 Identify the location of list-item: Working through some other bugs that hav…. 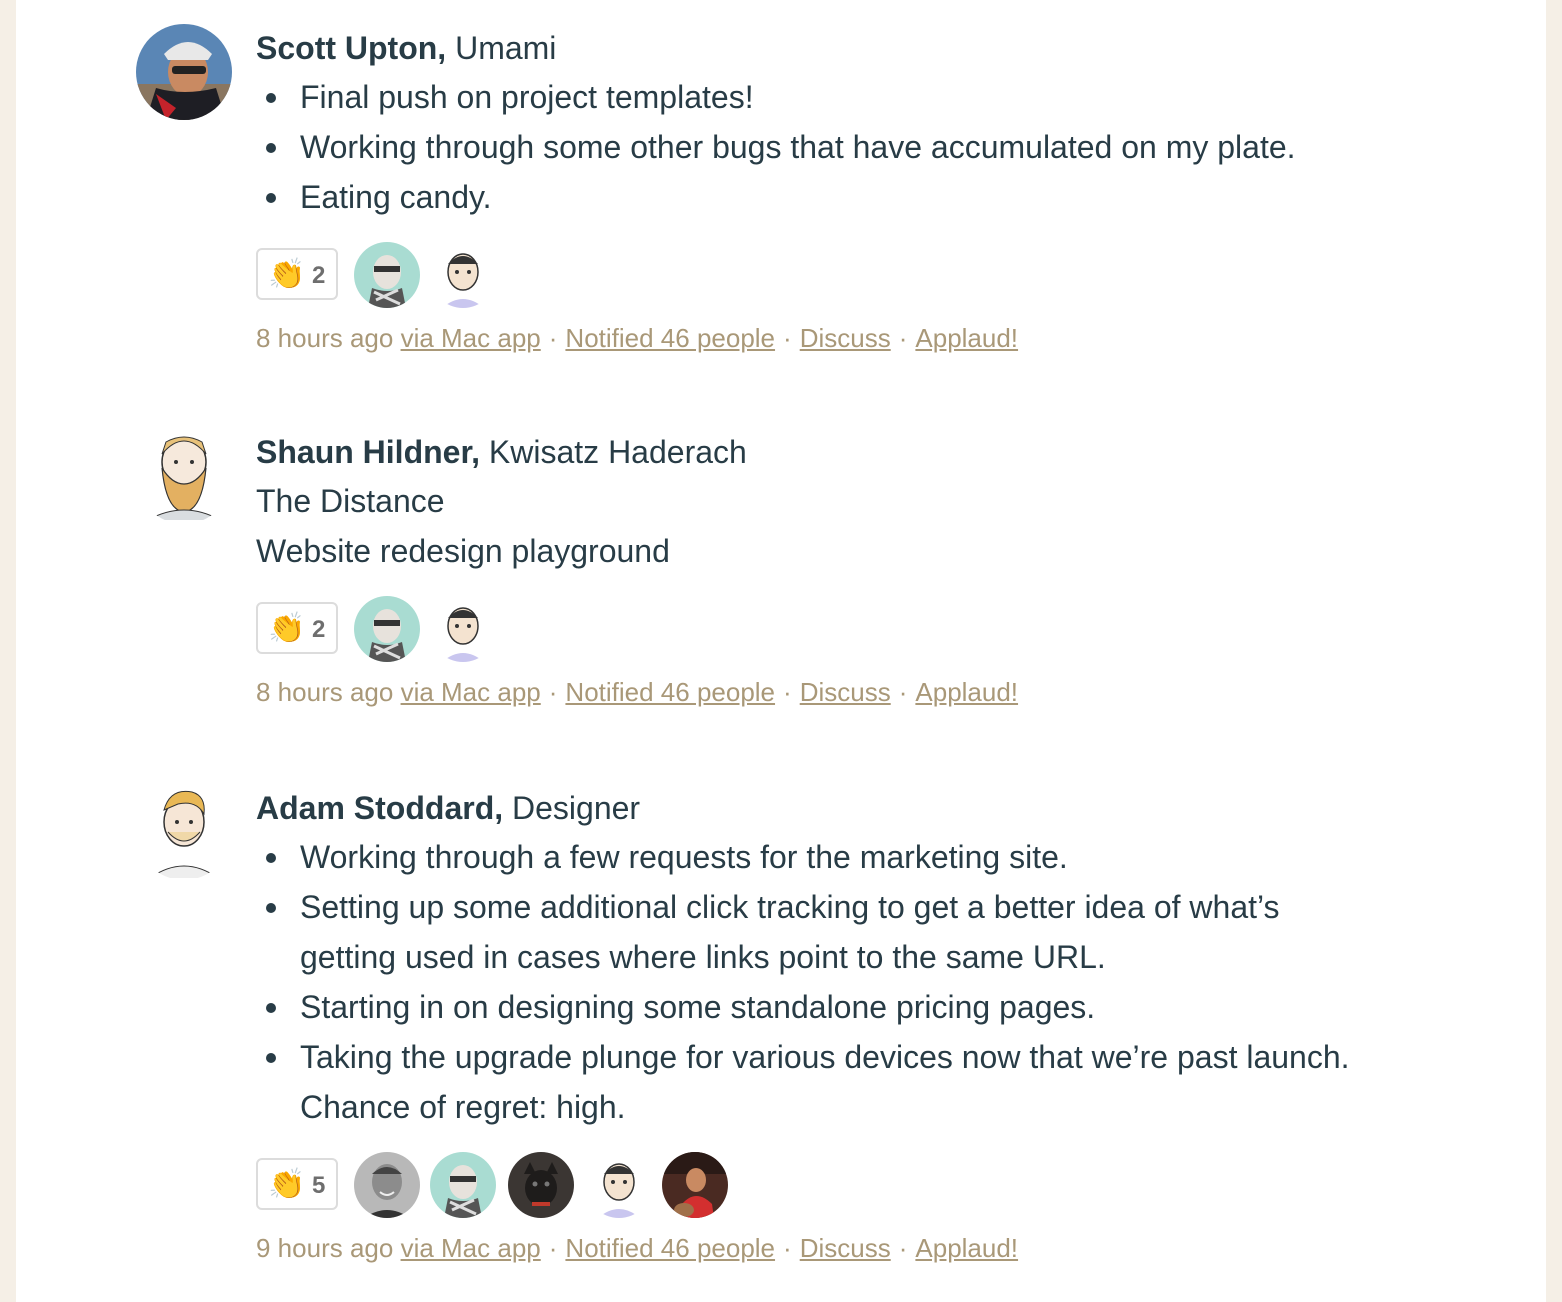
(886, 147).